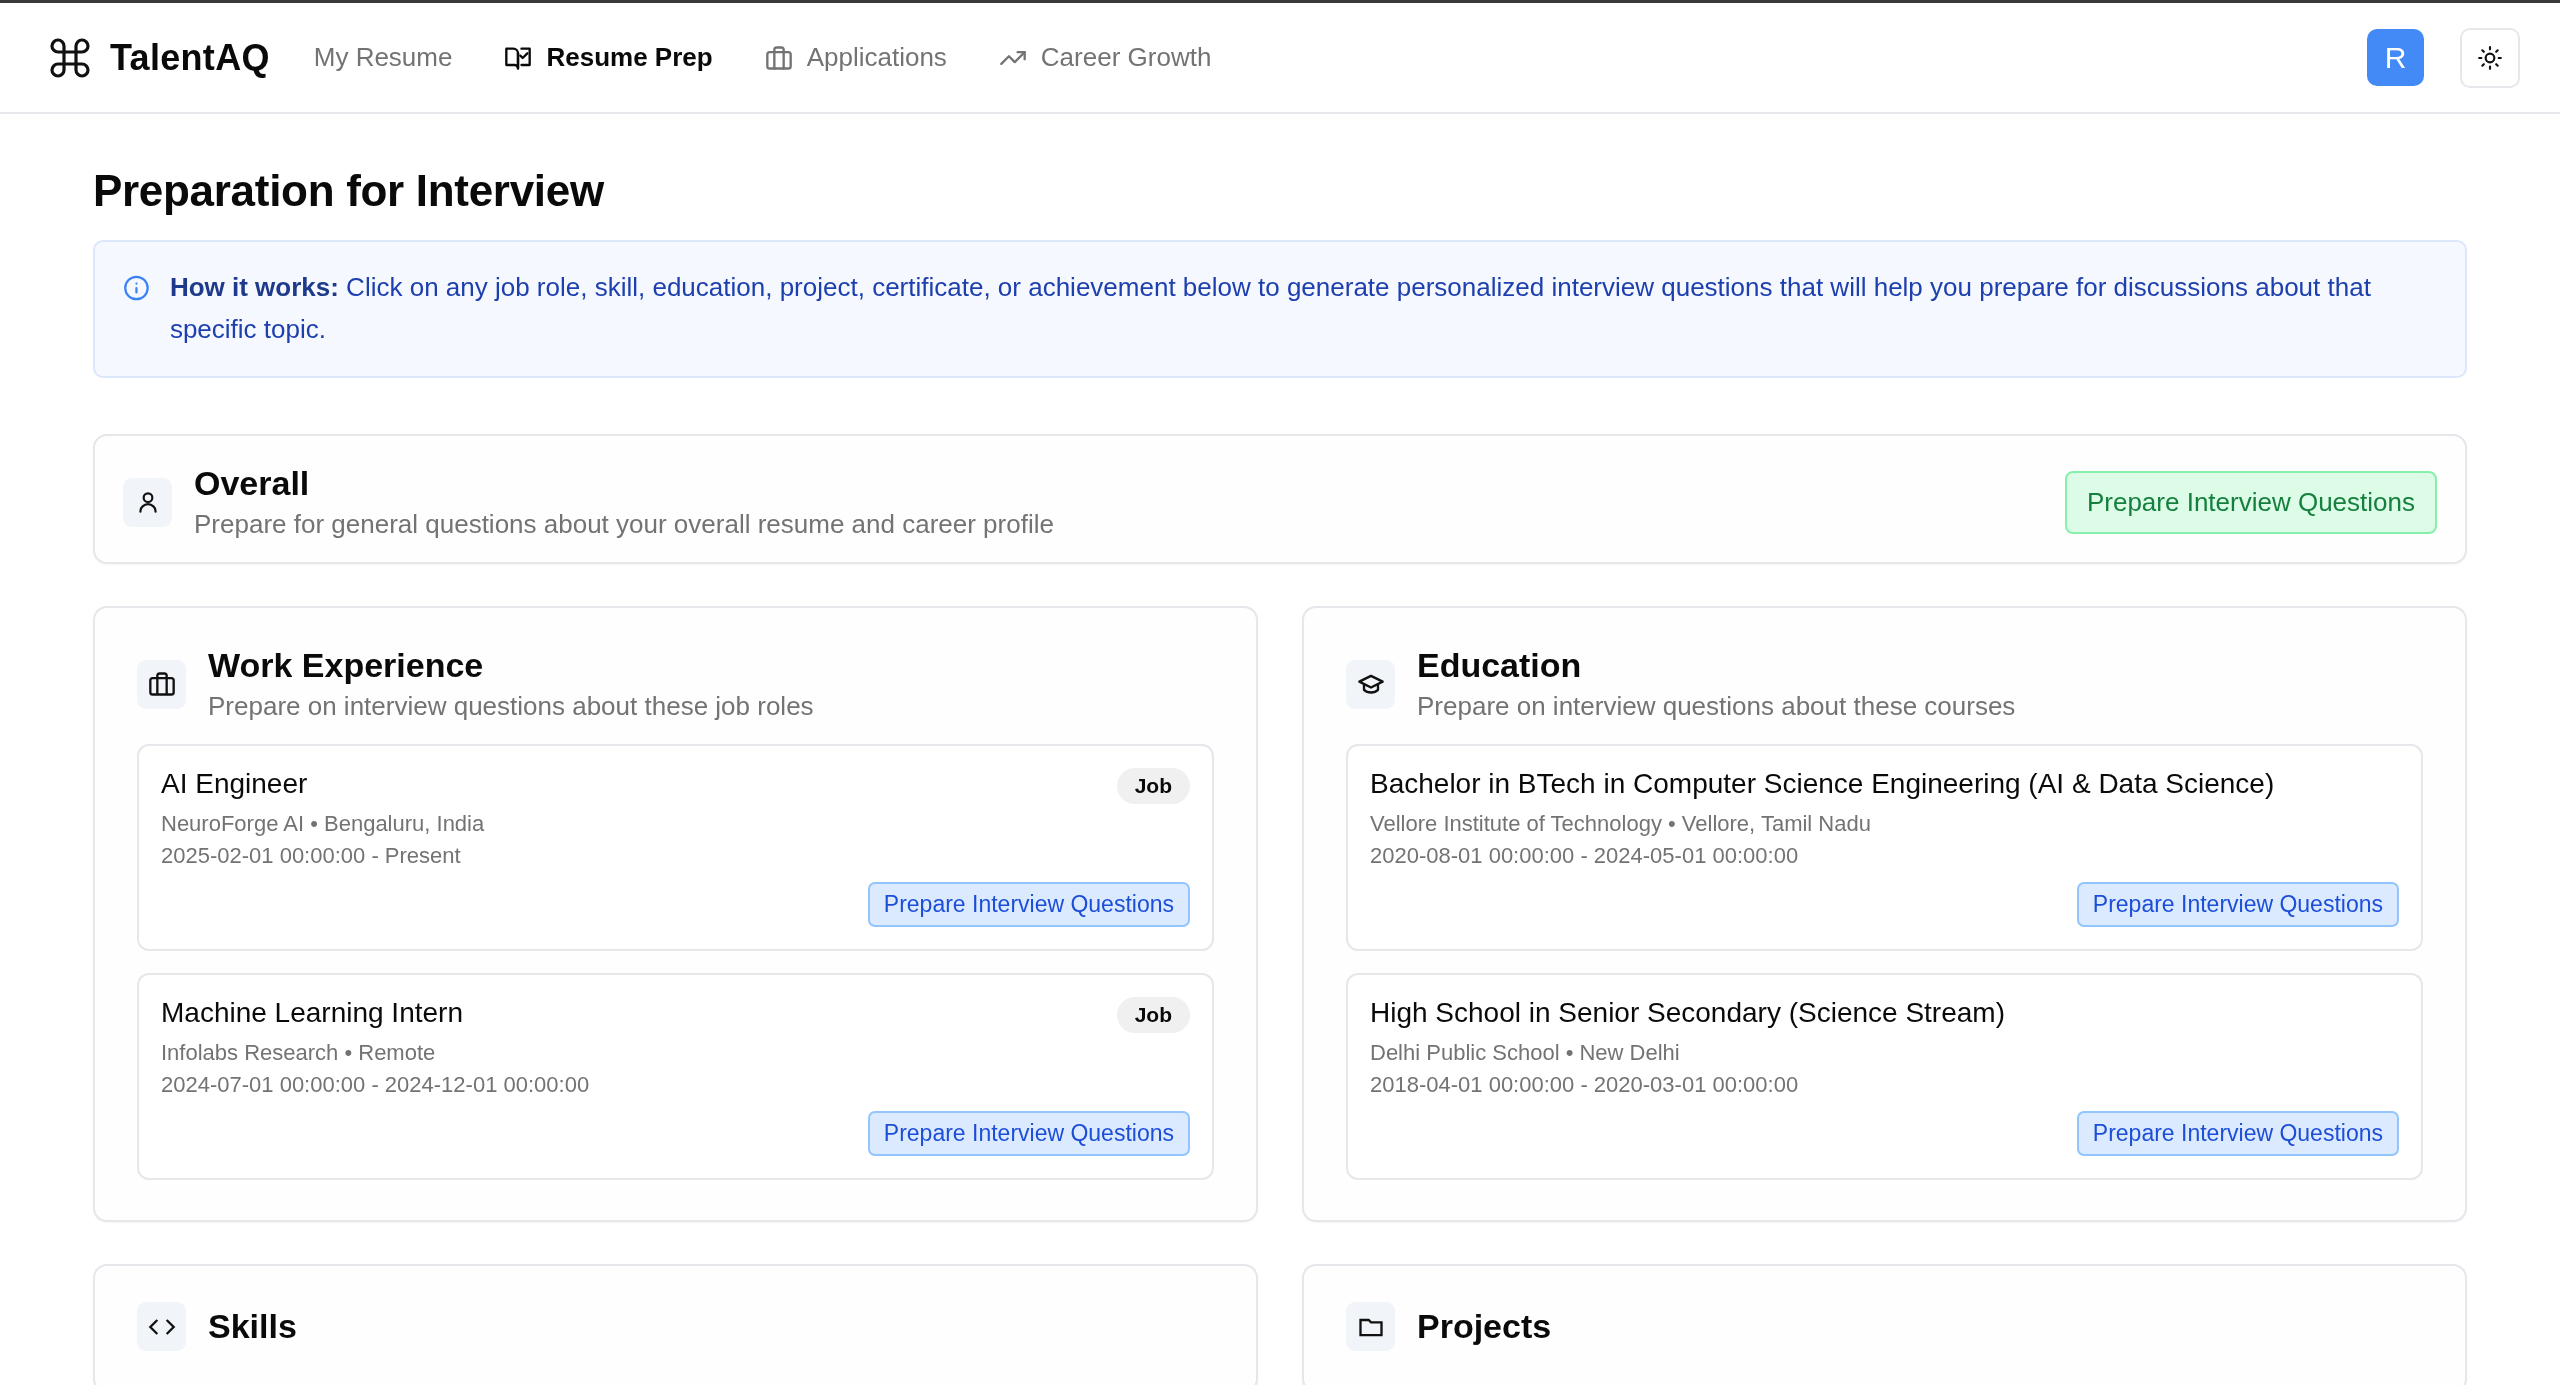 The image size is (2560, 1385). I want to click on nav-link: Applications, so click(855, 57).